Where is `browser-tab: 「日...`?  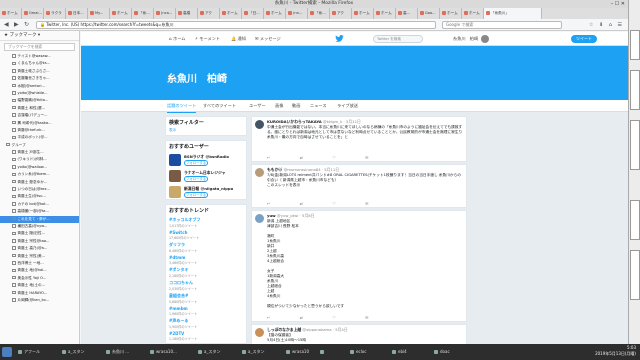 browser-tab: 「日... is located at coordinates (253, 13).